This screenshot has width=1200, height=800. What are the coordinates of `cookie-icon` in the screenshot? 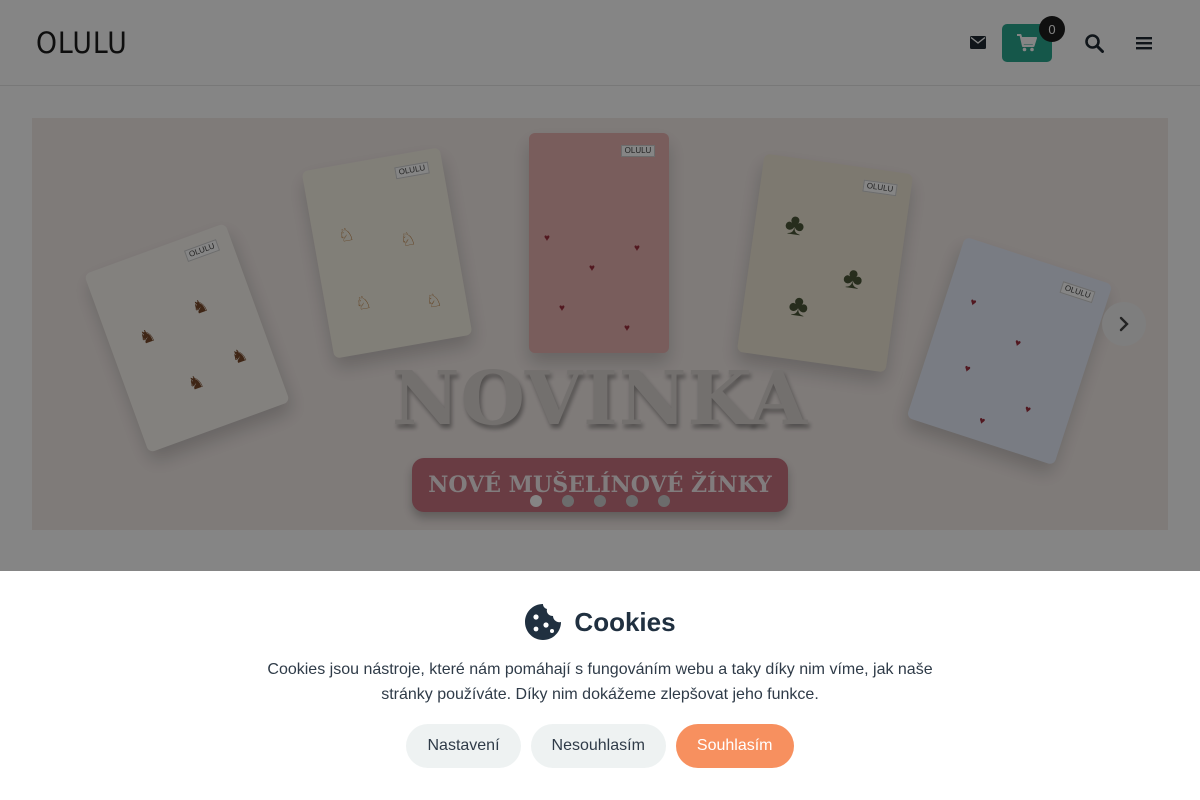 It's located at (543, 622).